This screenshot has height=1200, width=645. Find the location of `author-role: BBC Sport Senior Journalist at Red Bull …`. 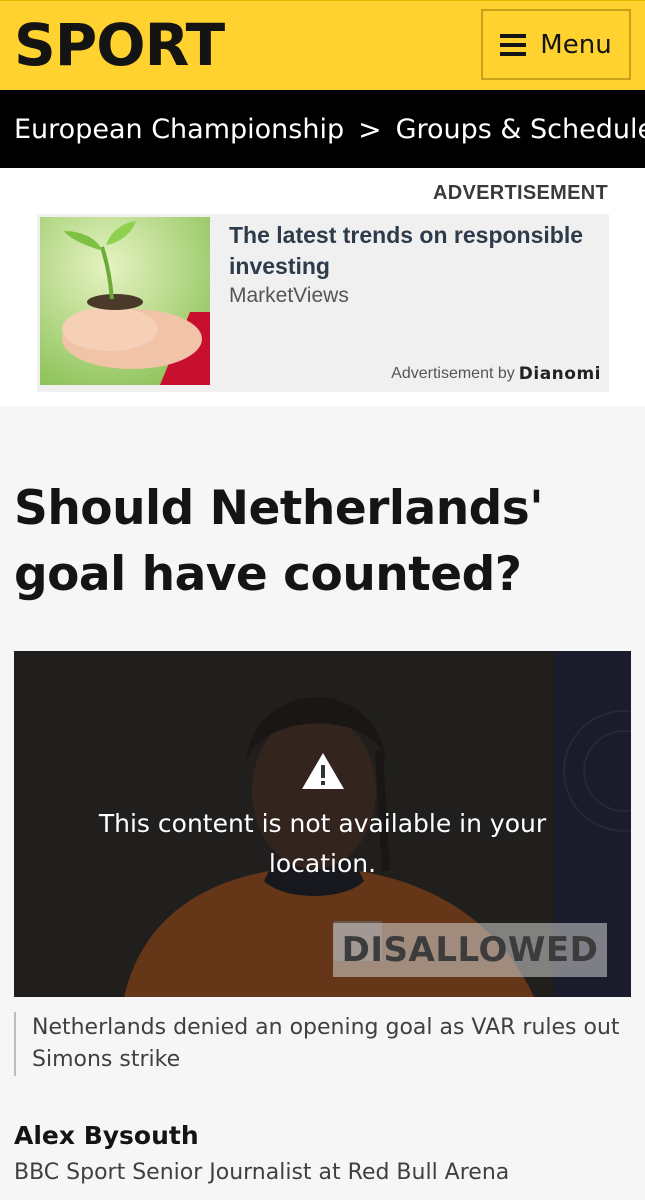

author-role: BBC Sport Senior Journalist at Red Bull … is located at coordinates (262, 1172).